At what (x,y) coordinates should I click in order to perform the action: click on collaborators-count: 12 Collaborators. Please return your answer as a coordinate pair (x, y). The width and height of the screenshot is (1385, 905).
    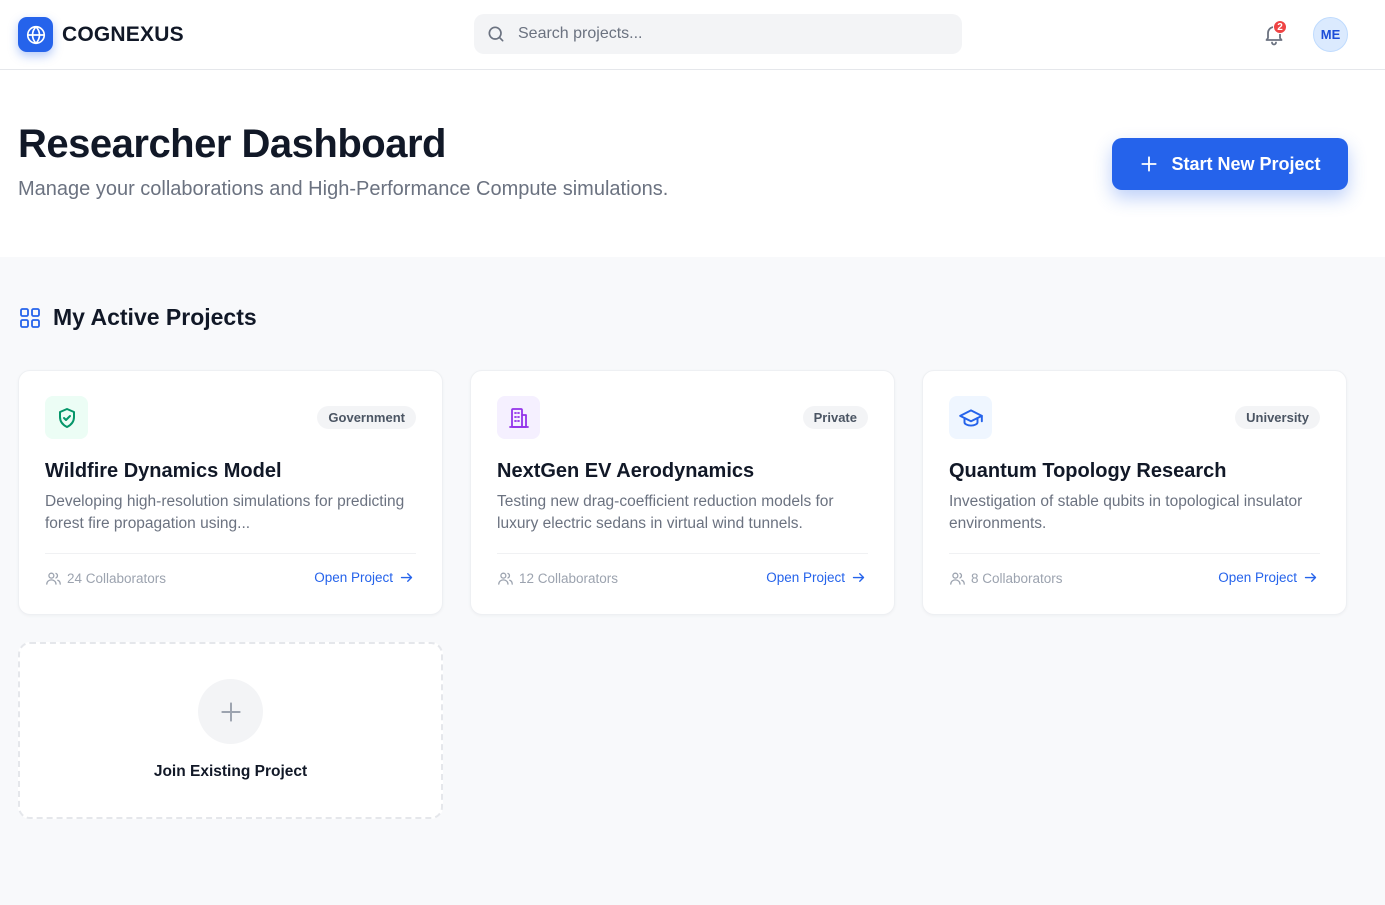
    Looking at the image, I should click on (557, 578).